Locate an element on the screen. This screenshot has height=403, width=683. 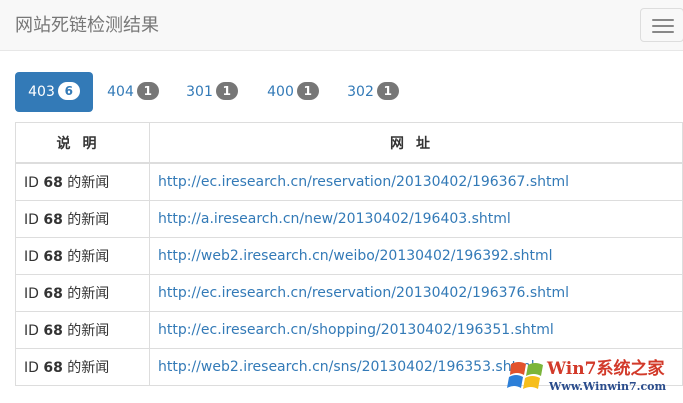
tab-301: 301 1 is located at coordinates (212, 92).